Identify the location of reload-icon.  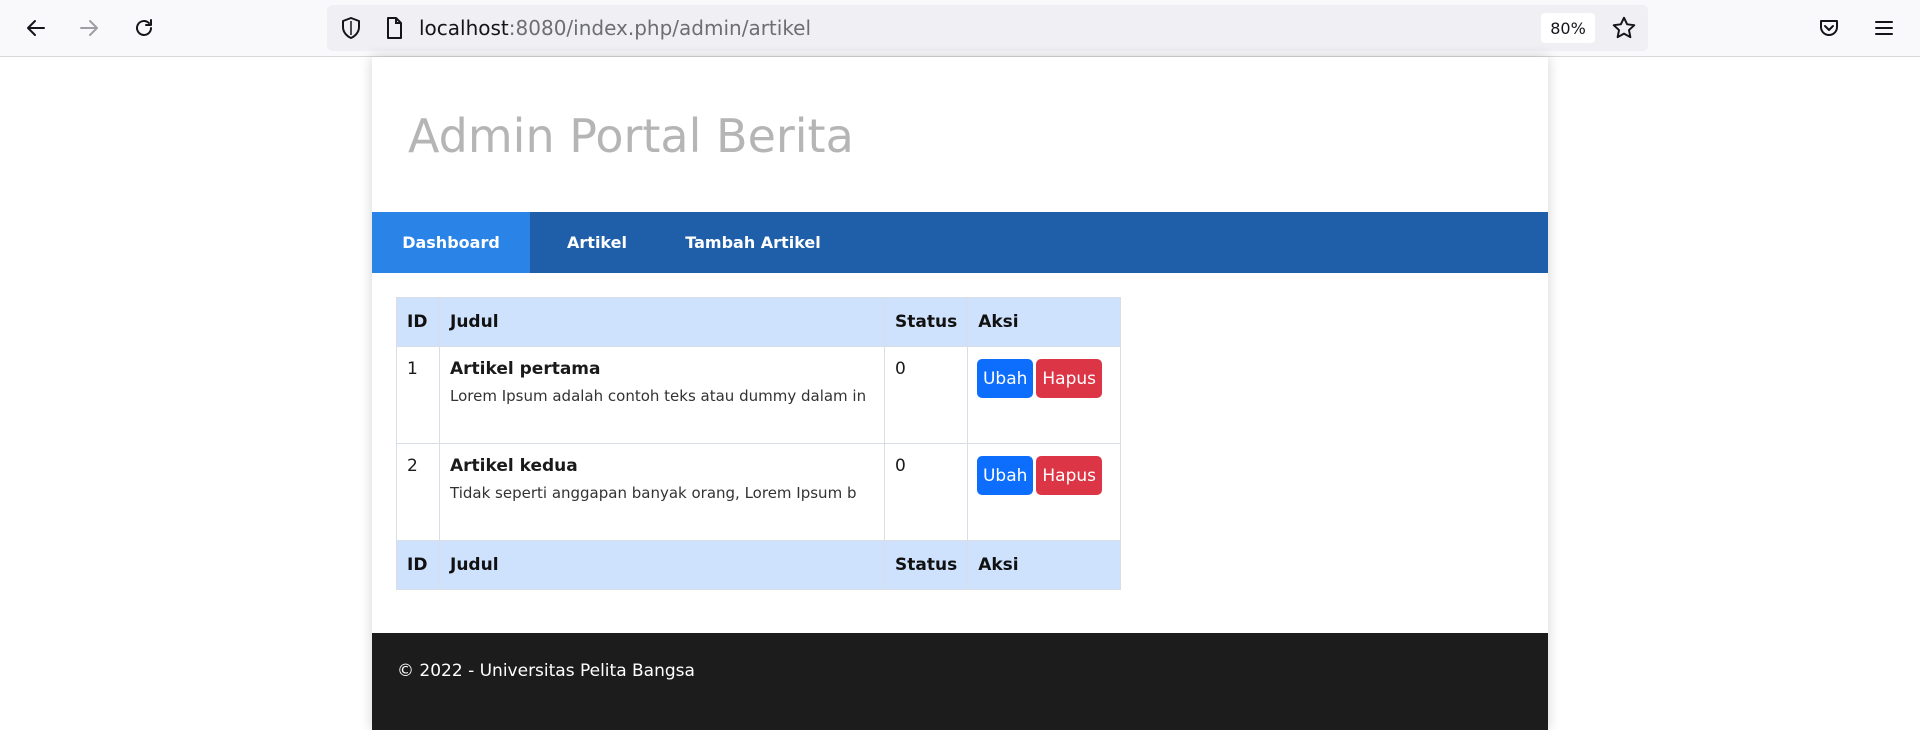
(144, 27).